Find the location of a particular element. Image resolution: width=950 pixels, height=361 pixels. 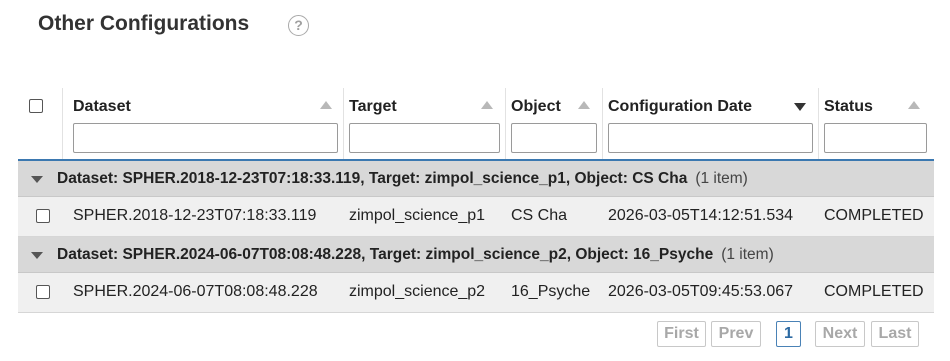

configuration-date-cell: 2026-03-05T09:45:53.067 is located at coordinates (701, 291).